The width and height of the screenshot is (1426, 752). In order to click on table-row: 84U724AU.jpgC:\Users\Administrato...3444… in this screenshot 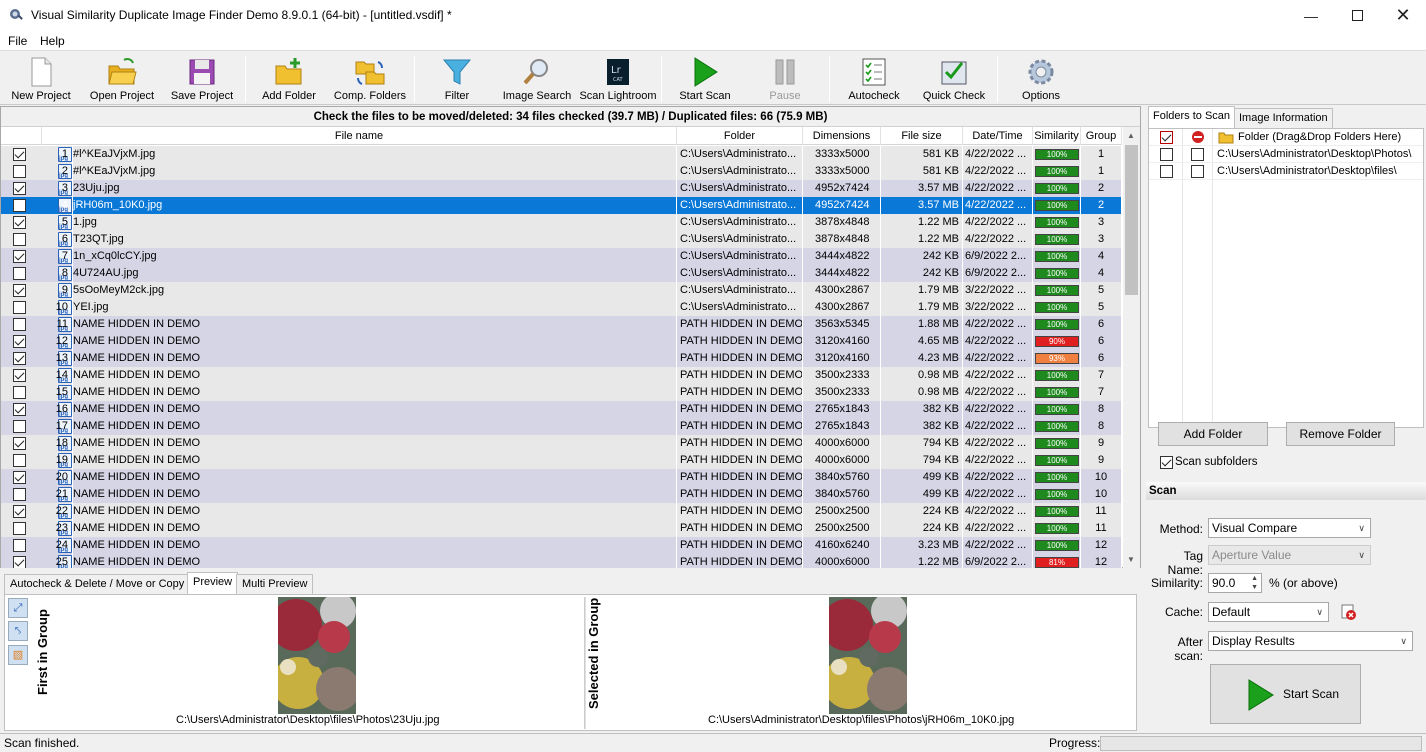, I will do `click(561, 276)`.